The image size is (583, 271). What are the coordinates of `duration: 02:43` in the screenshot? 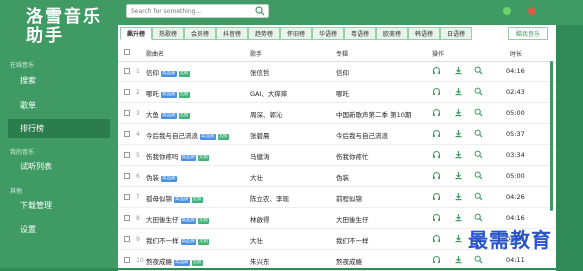 It's located at (515, 92).